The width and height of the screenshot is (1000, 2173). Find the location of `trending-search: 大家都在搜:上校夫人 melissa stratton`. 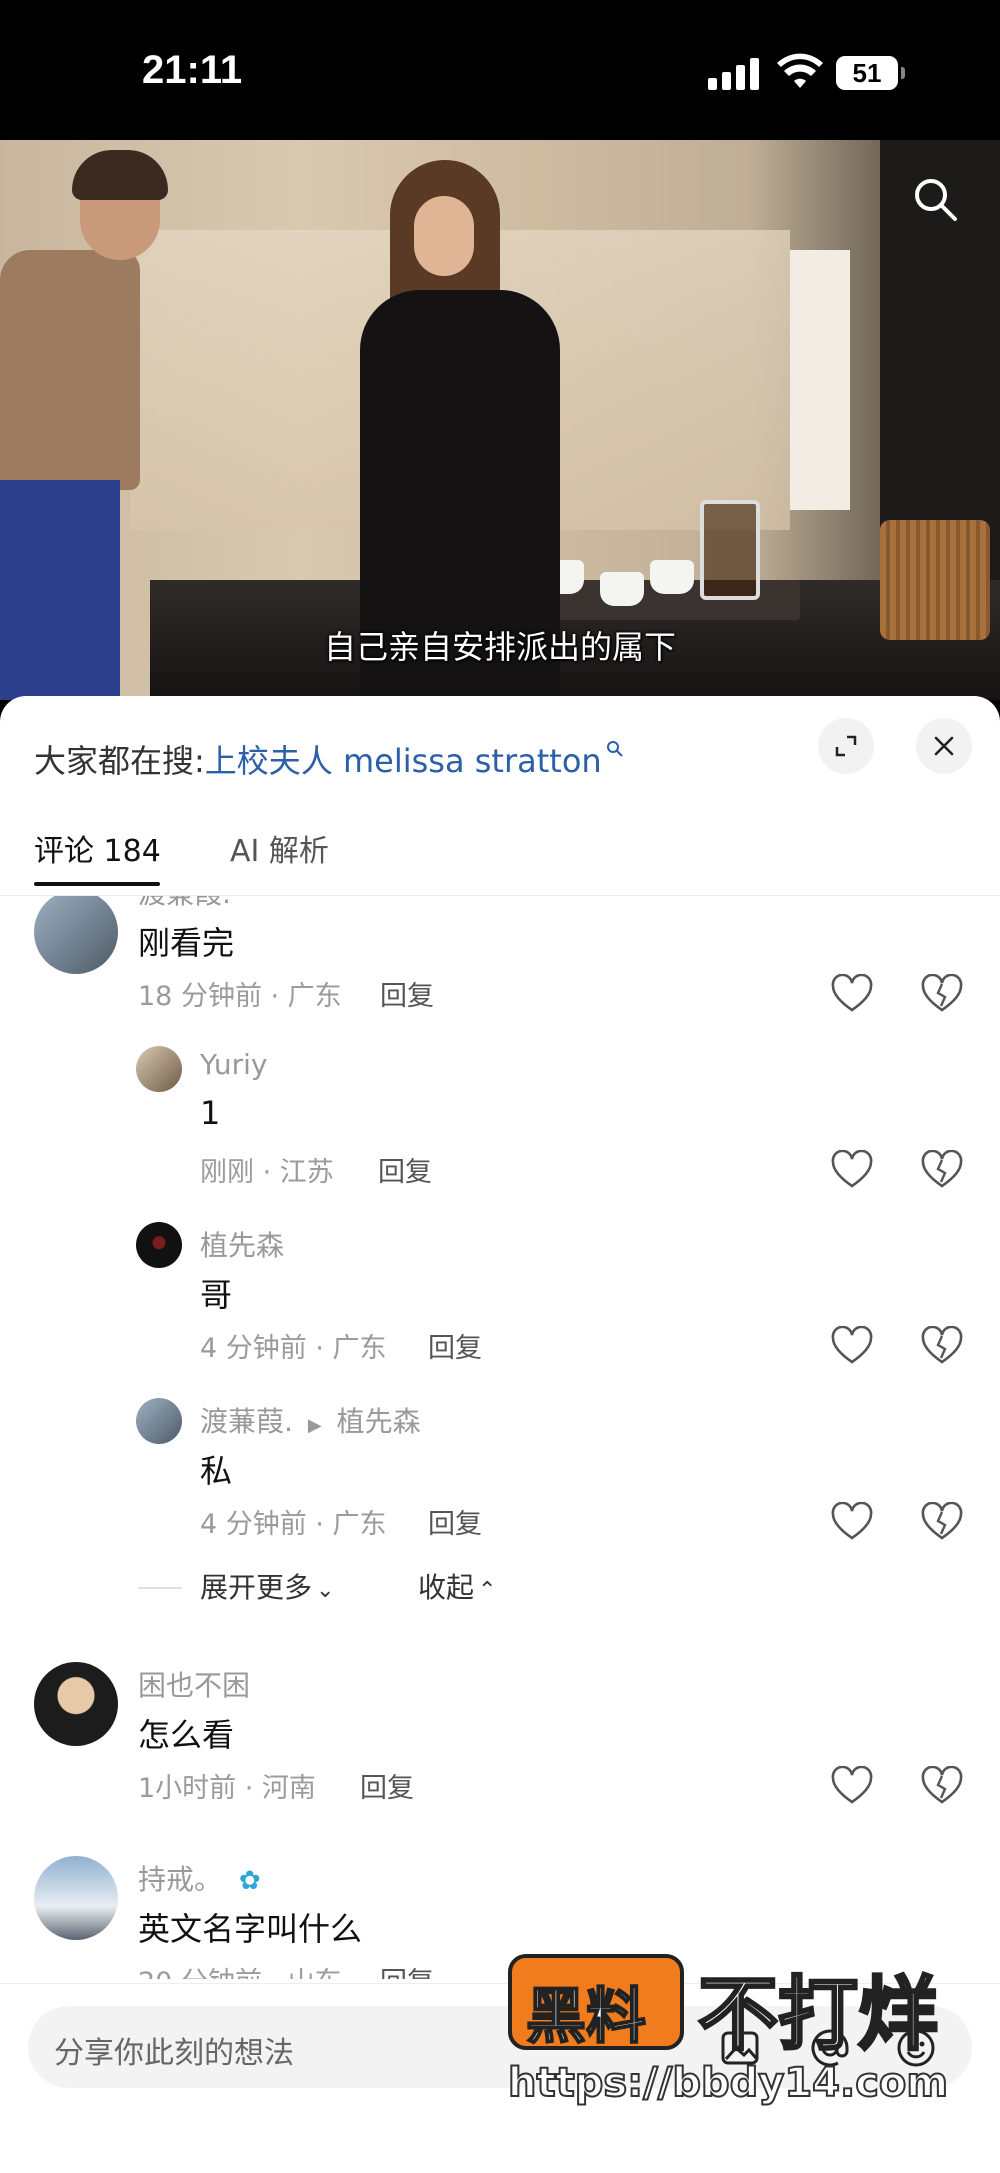

trending-search: 大家都在搜:上校夫人 melissa stratton is located at coordinates (329, 766).